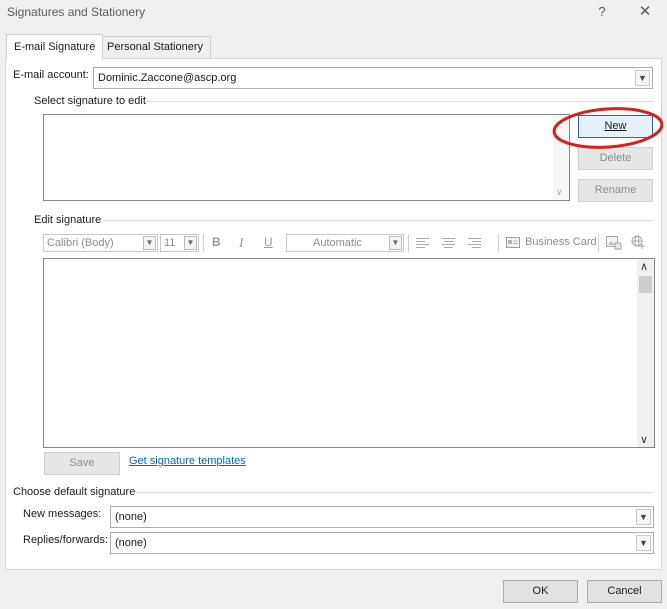 The image size is (667, 609). I want to click on tab-personal-stationery: Personal Stationery, so click(155, 47).